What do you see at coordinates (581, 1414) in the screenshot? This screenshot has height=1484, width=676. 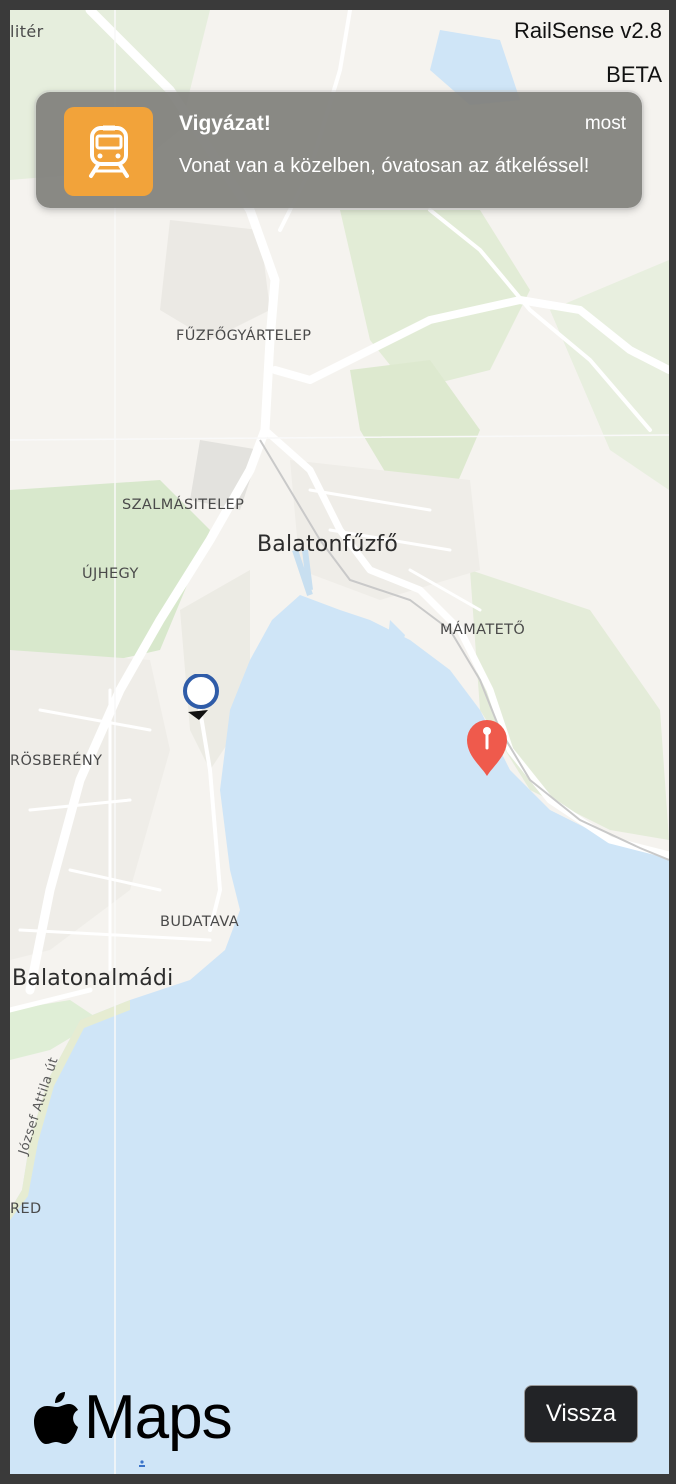 I see `back-button: Vissza` at bounding box center [581, 1414].